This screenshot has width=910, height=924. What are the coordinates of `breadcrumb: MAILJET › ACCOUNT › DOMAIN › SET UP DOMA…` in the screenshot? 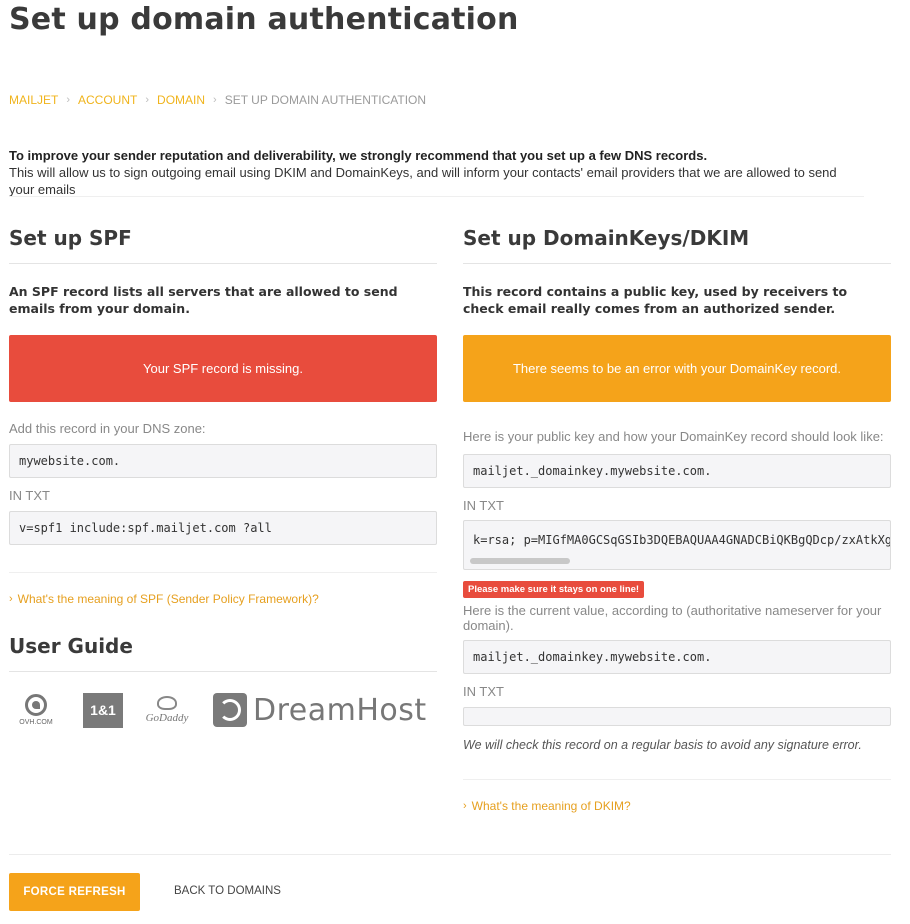 It's located at (217, 100).